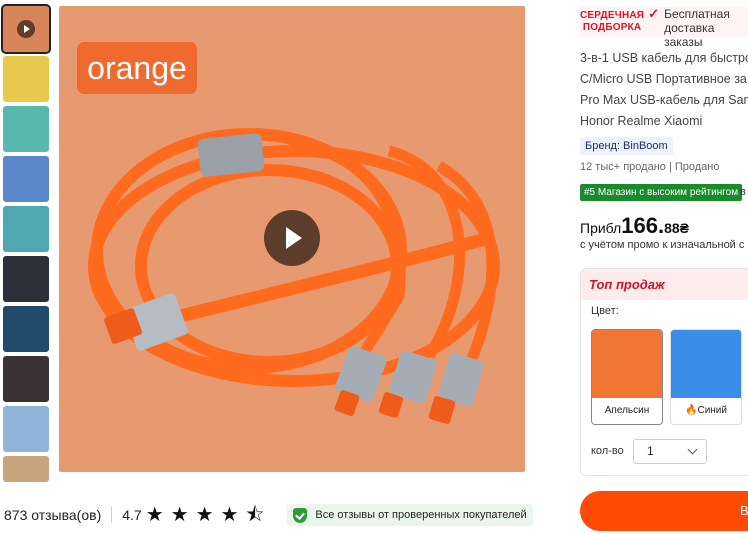  I want to click on verified-reviews-badge: Все отзывы от проверенных покупателей, so click(410, 515).